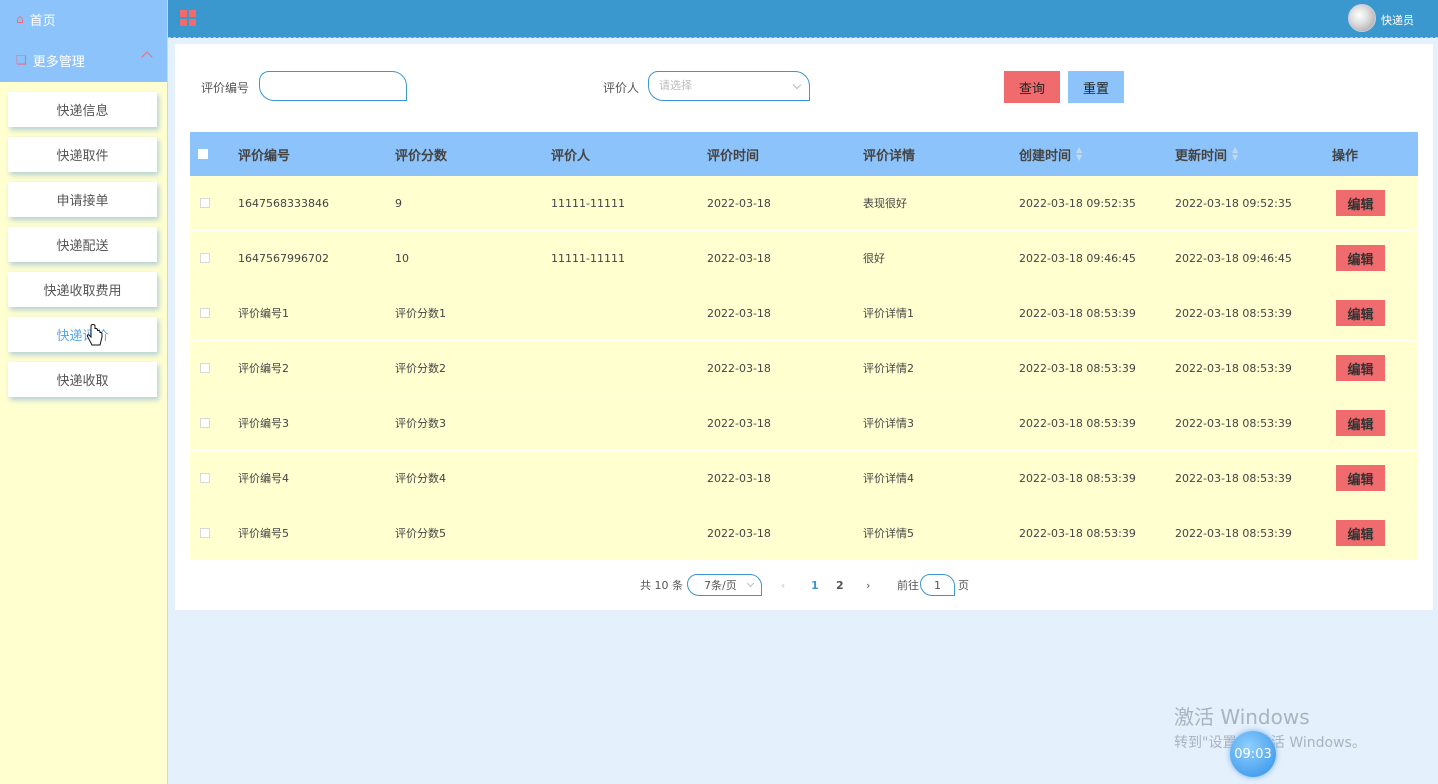  What do you see at coordinates (82, 289) in the screenshot?
I see `sidebar-item-express-fee: 快递收取费用` at bounding box center [82, 289].